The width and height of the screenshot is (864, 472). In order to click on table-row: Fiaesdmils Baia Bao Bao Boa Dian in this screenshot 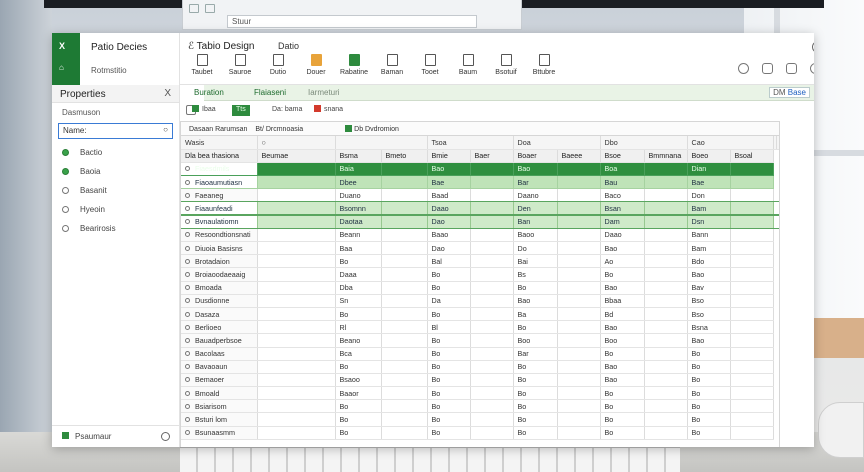, I will do `click(480, 169)`.